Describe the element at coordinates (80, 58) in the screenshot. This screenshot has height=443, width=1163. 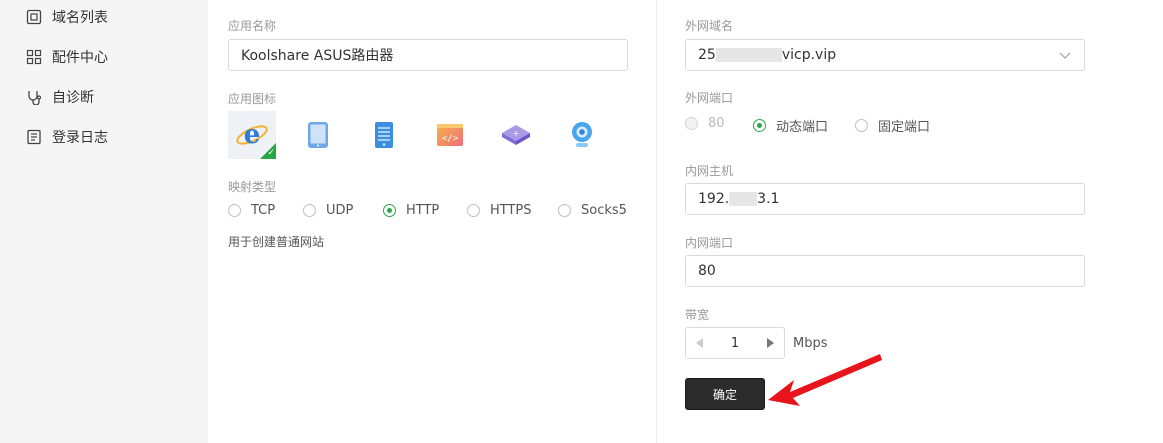
I see `sidebar-item-label: 配件中心` at that location.